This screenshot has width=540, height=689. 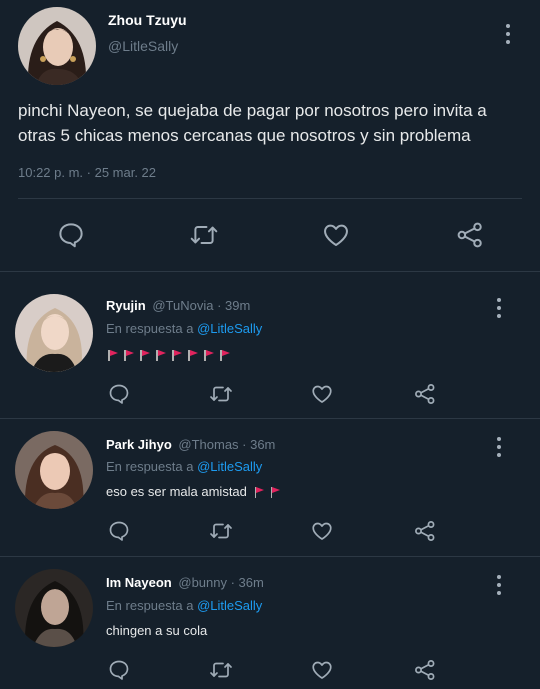 What do you see at coordinates (139, 444) in the screenshot?
I see `reply-author-name: Park Jihyo` at bounding box center [139, 444].